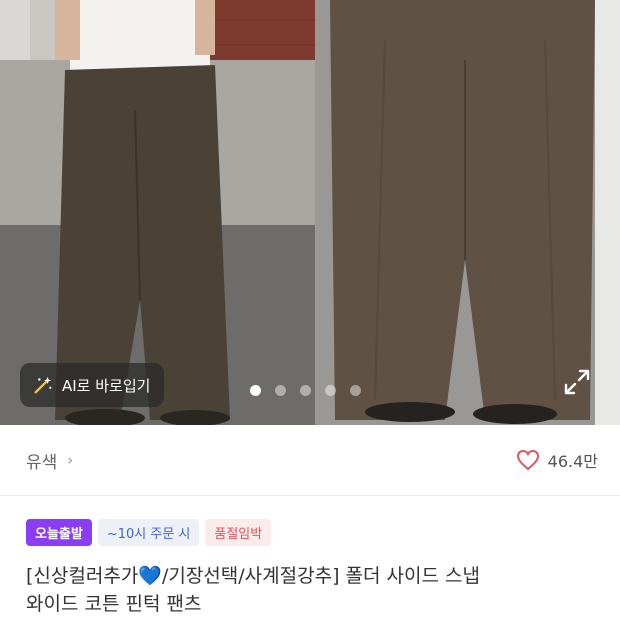 The image size is (620, 620). I want to click on heart-icon, so click(527, 460).